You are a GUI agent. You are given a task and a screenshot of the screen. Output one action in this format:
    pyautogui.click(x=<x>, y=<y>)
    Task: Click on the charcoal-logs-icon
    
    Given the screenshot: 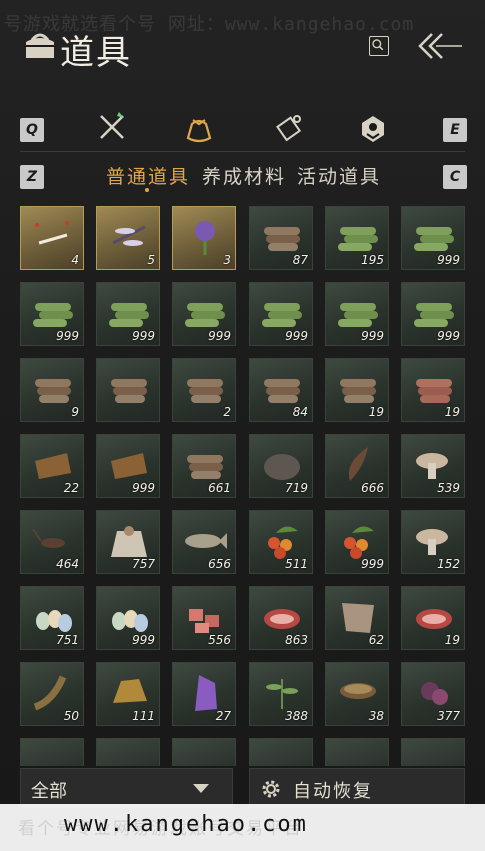 What is the action you would take?
    pyautogui.click(x=205, y=467)
    